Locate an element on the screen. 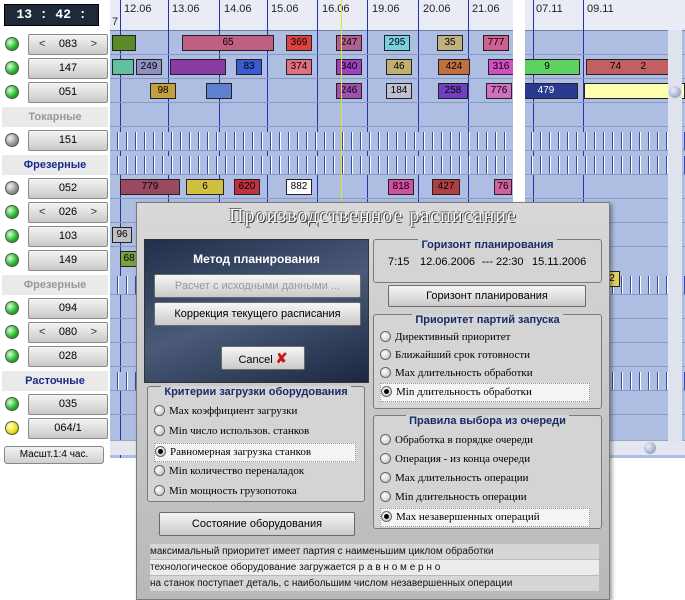 The width and height of the screenshot is (685, 600). task-bar: 6 is located at coordinates (205, 187).